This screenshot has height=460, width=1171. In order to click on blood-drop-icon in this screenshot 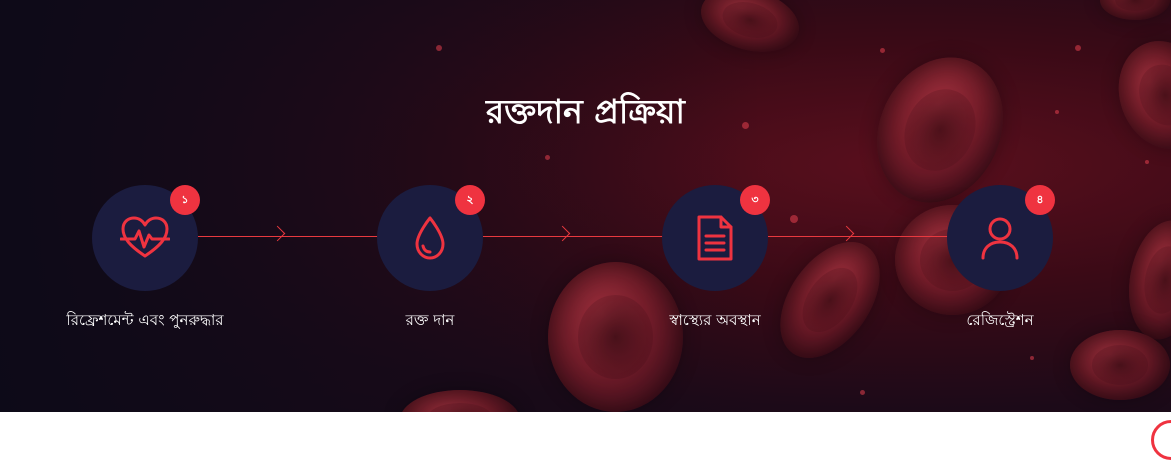, I will do `click(430, 238)`.